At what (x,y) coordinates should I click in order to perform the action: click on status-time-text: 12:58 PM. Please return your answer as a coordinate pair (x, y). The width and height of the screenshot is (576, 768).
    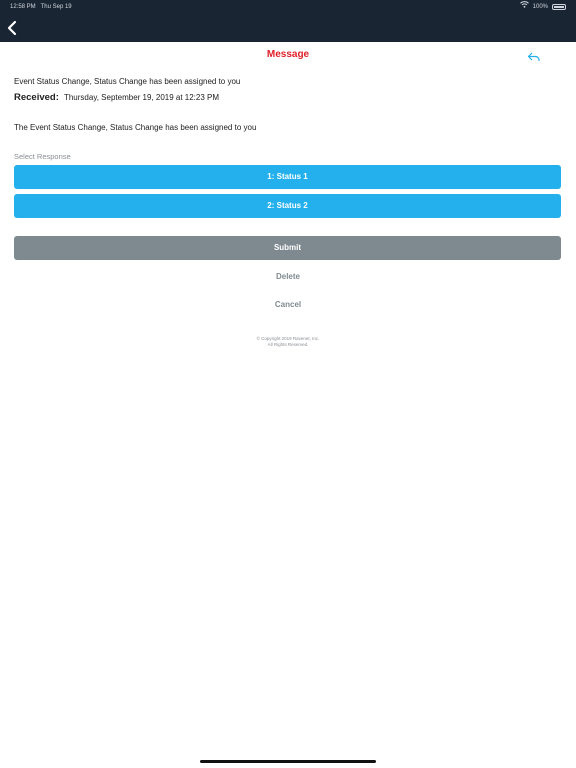
    Looking at the image, I should click on (23, 7).